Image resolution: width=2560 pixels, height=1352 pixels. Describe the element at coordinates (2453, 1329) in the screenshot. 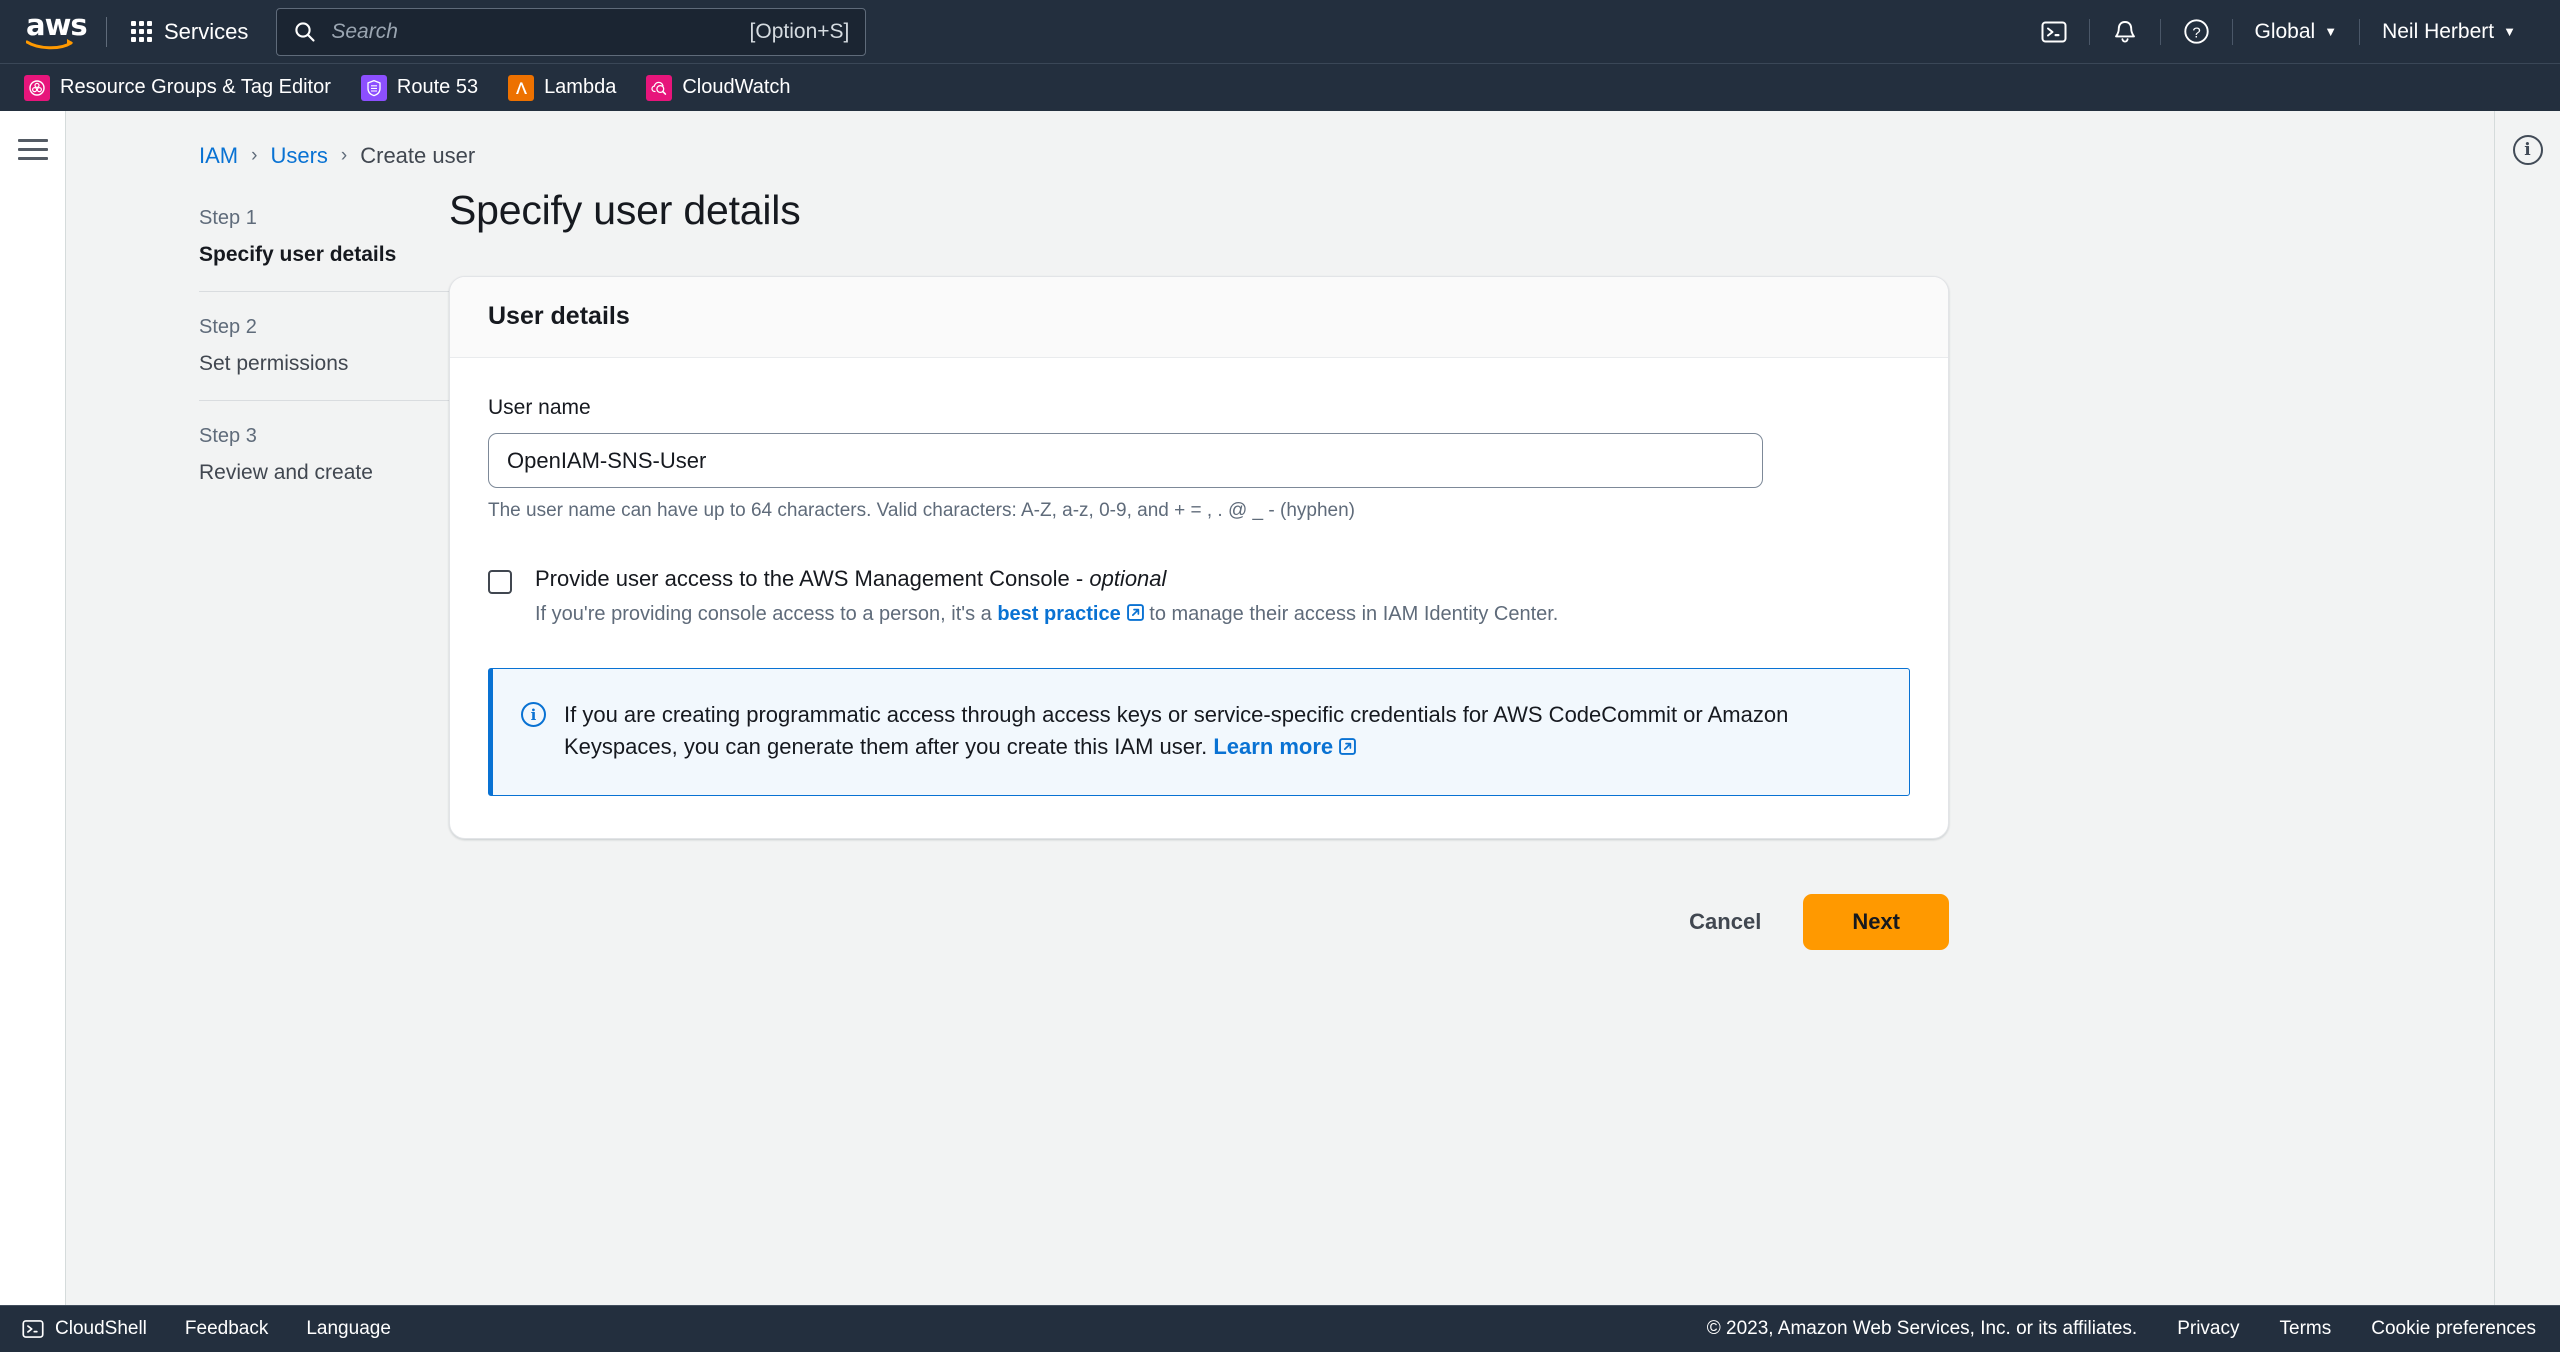

I see `footer-cookie-preferences-link: Cookie preferences` at that location.